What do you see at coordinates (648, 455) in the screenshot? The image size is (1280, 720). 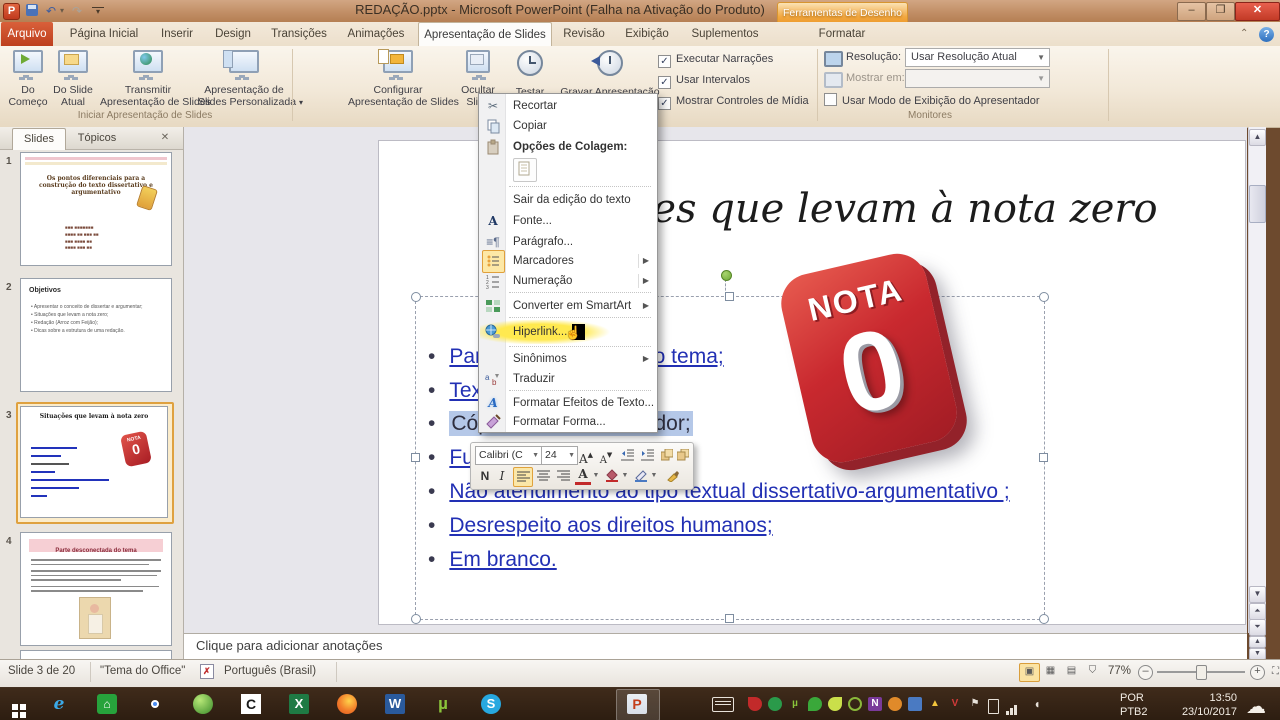 I see `increase-indent-button` at bounding box center [648, 455].